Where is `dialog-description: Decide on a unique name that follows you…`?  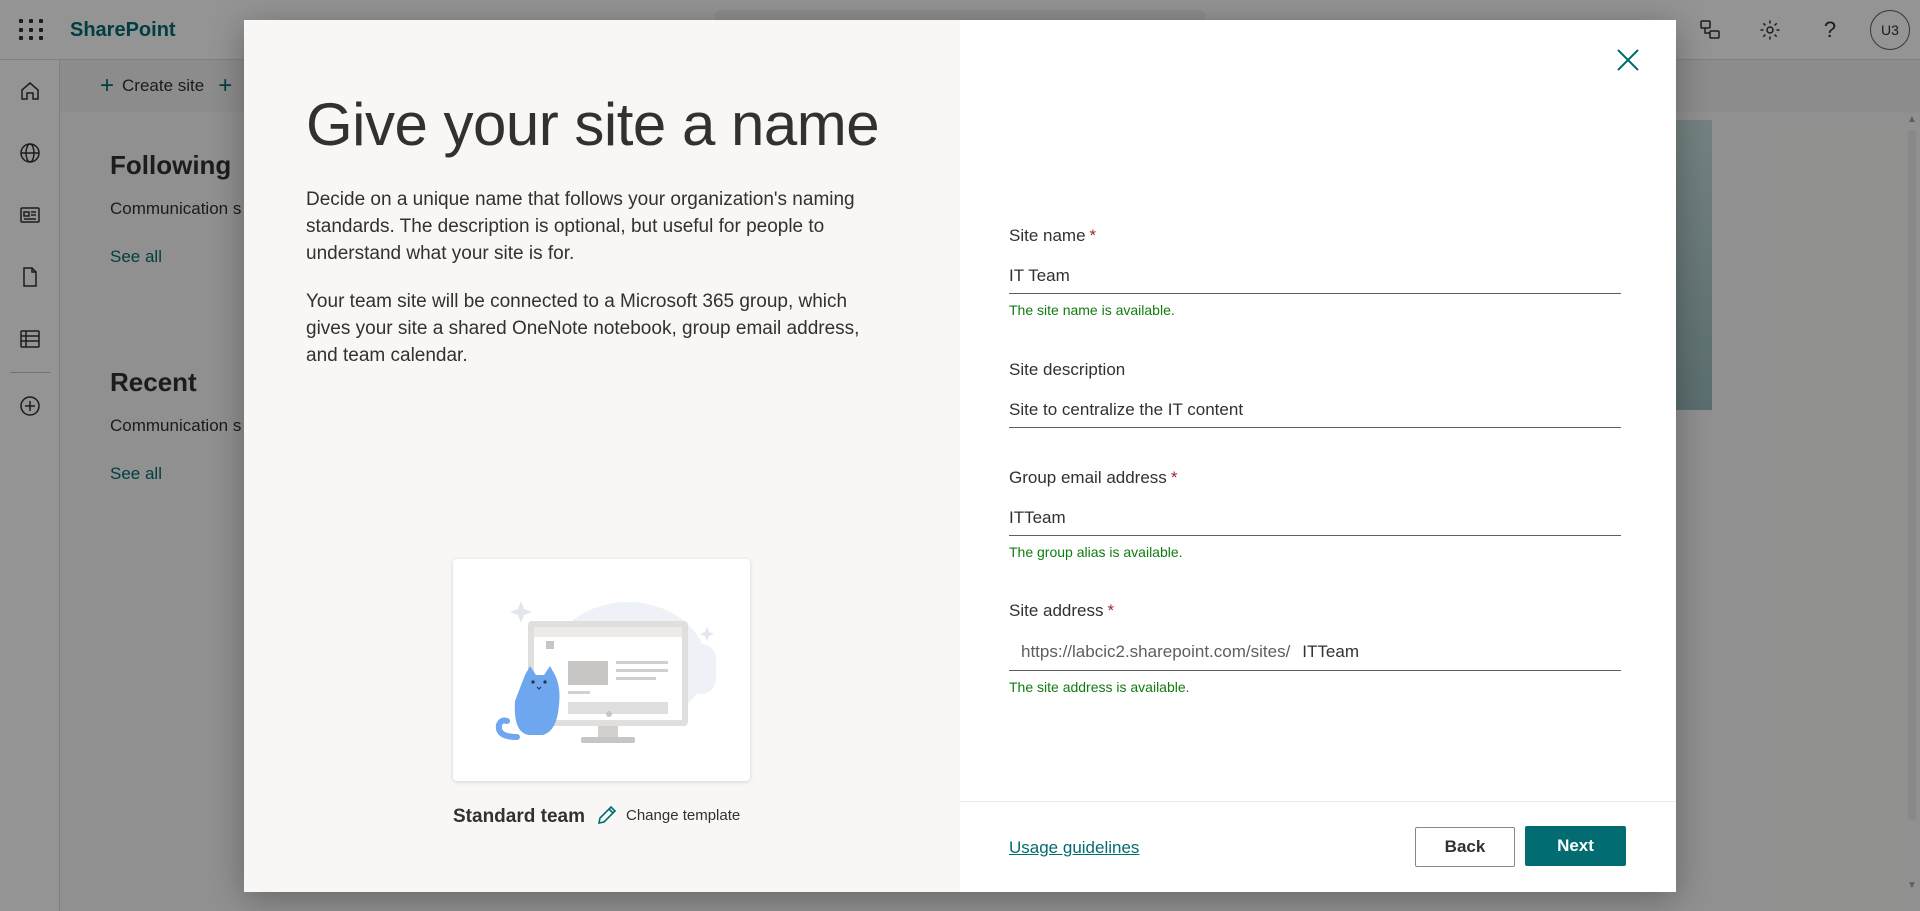
dialog-description: Decide on a unique name that follows you… is located at coordinates (580, 226).